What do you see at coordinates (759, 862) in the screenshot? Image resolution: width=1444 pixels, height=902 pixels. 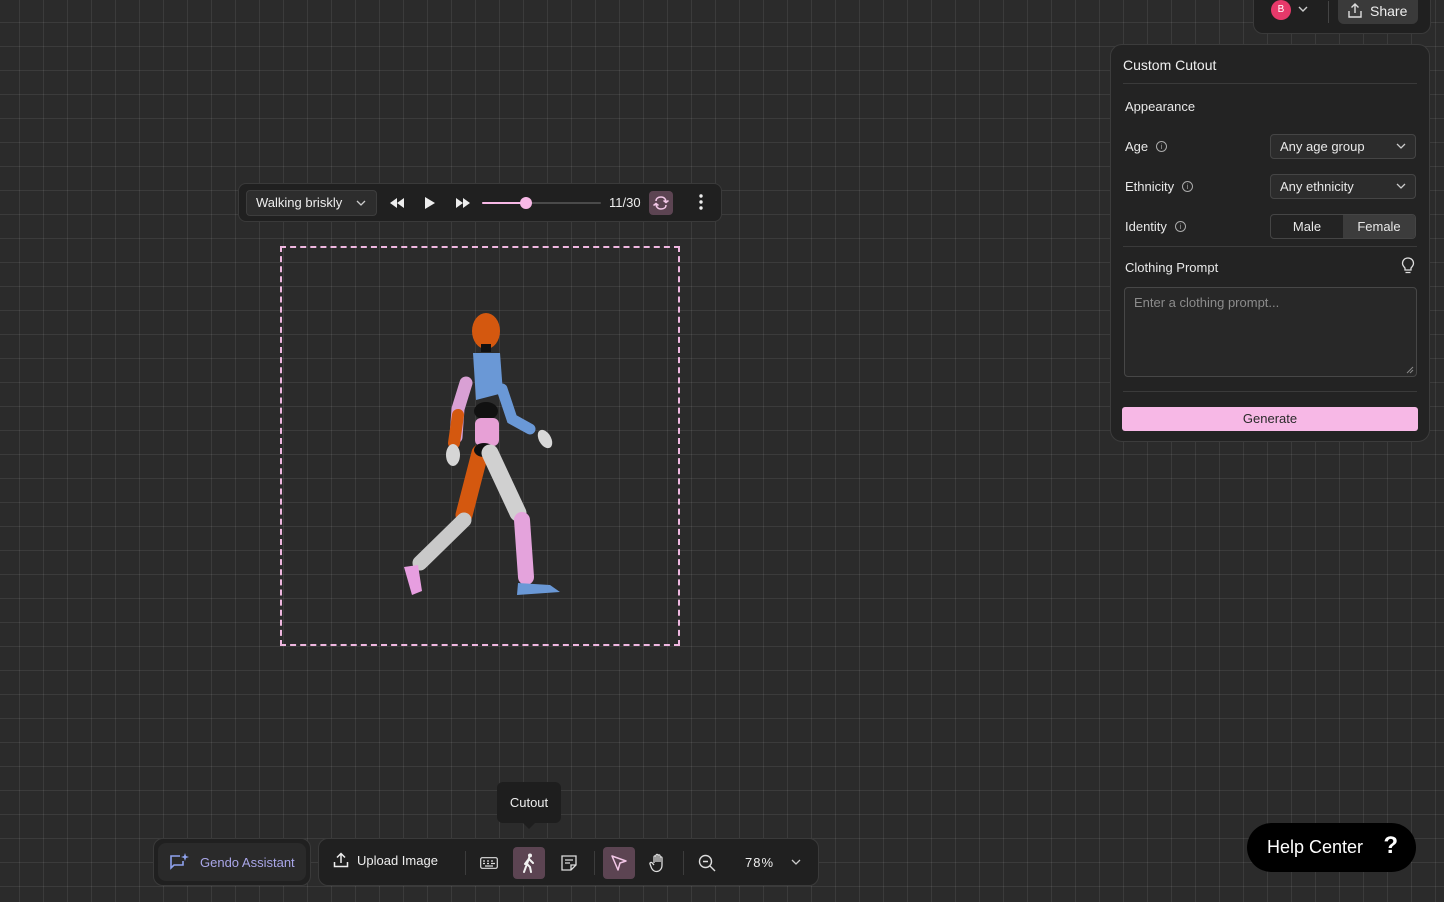 I see `zoom-level: 78%` at bounding box center [759, 862].